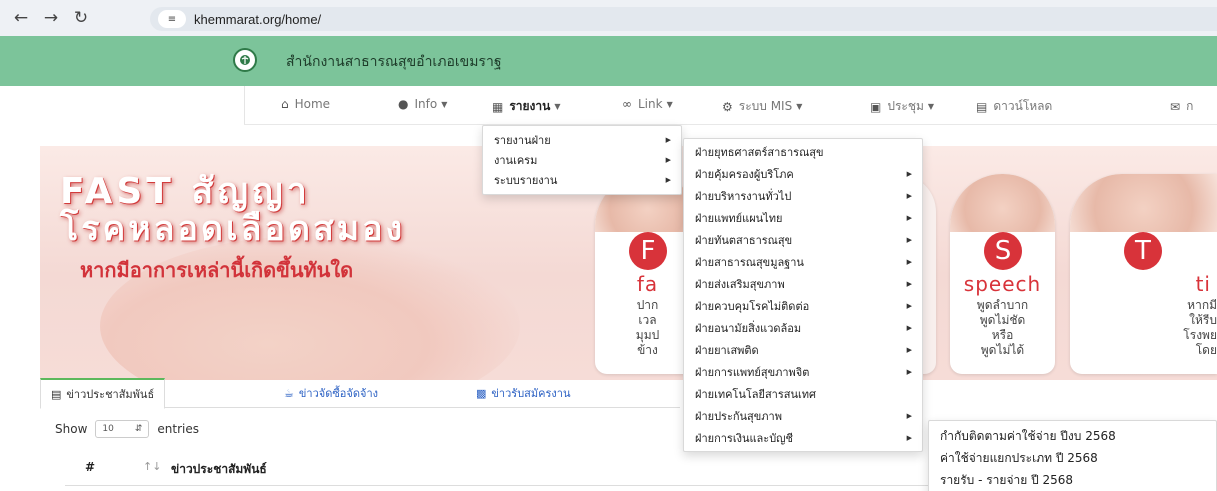 The height and width of the screenshot is (491, 1217). I want to click on nav-report-label: รายงาน, so click(530, 106).